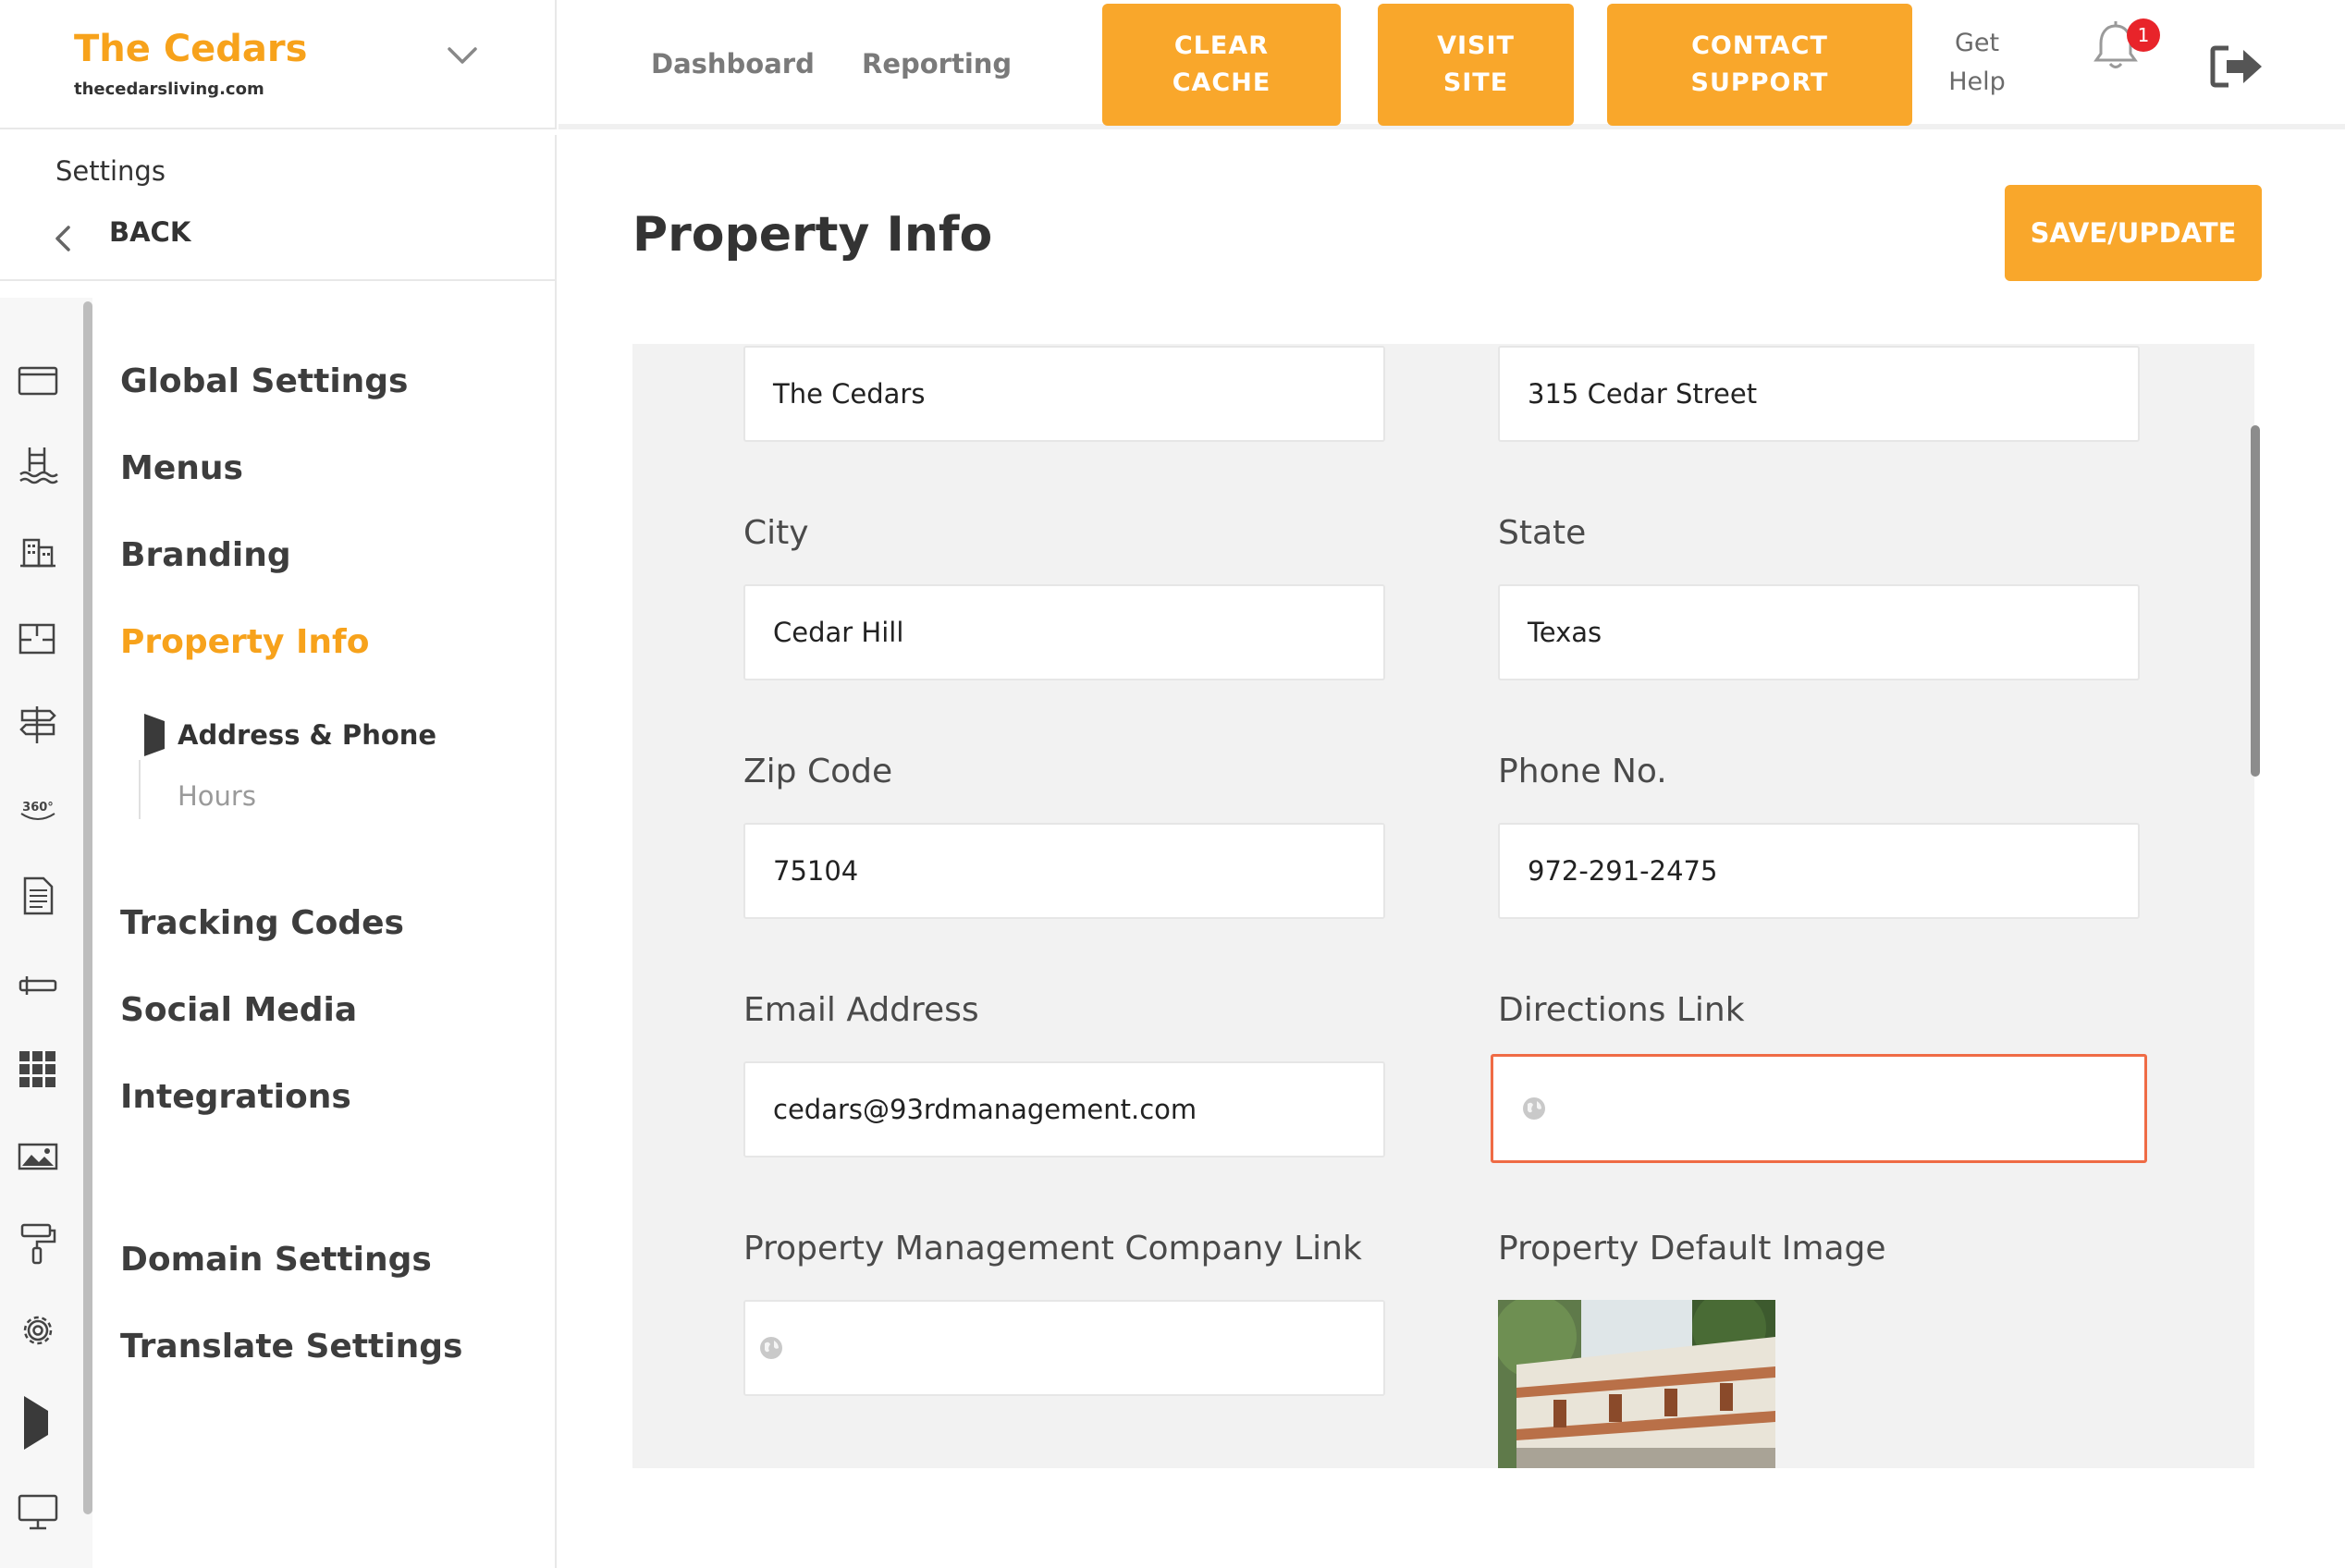 Image resolution: width=2345 pixels, height=1568 pixels. I want to click on state-field: Texas, so click(1819, 632).